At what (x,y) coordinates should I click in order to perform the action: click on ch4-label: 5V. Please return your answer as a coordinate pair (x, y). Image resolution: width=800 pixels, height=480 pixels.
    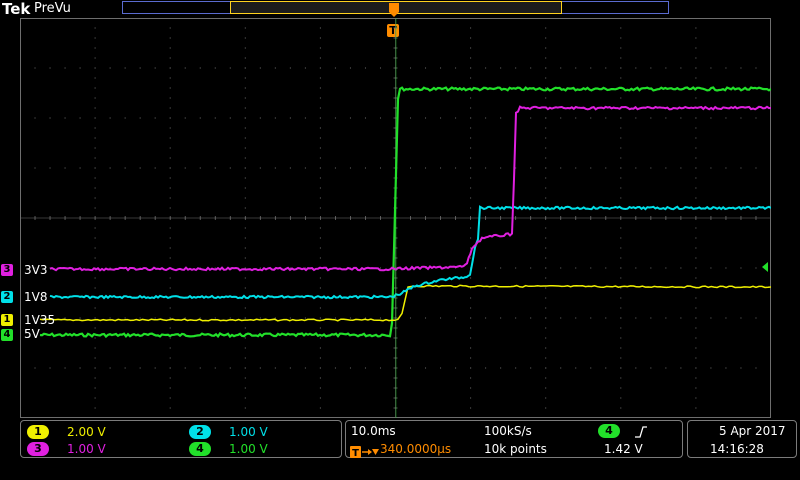
    Looking at the image, I should click on (32, 334).